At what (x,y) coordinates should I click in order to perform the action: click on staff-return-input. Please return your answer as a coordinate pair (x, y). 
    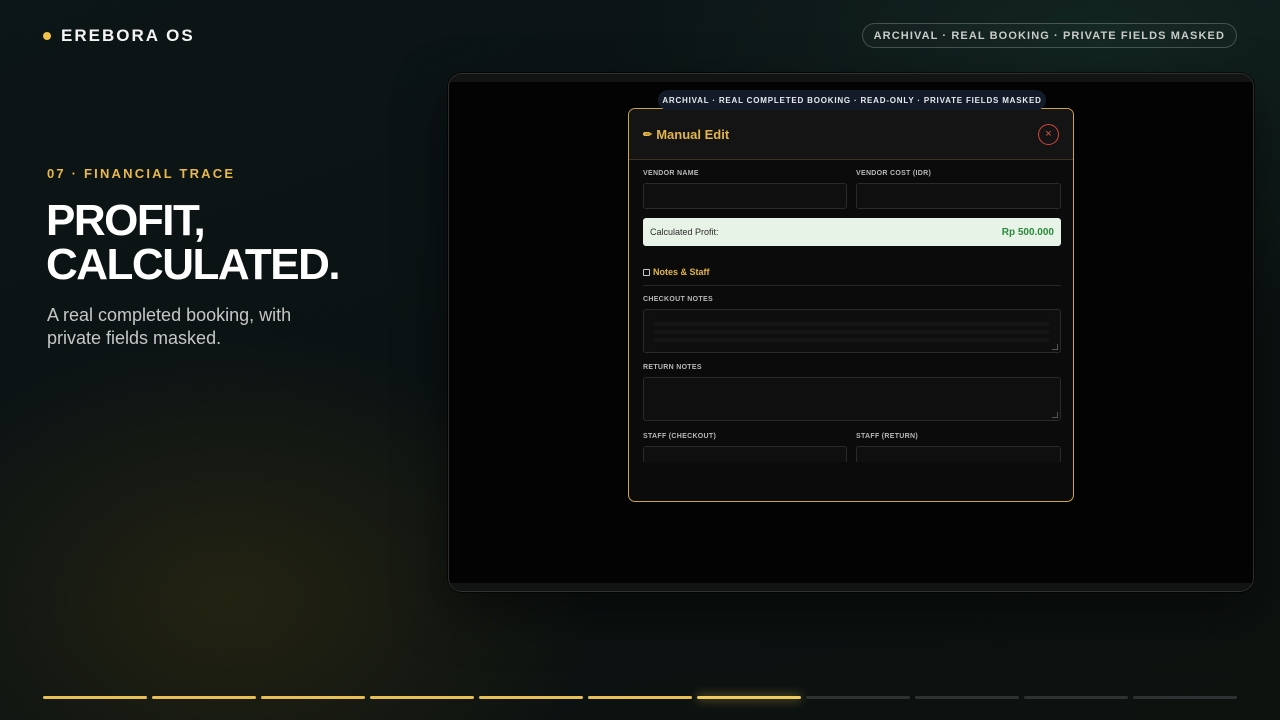
    Looking at the image, I should click on (958, 454).